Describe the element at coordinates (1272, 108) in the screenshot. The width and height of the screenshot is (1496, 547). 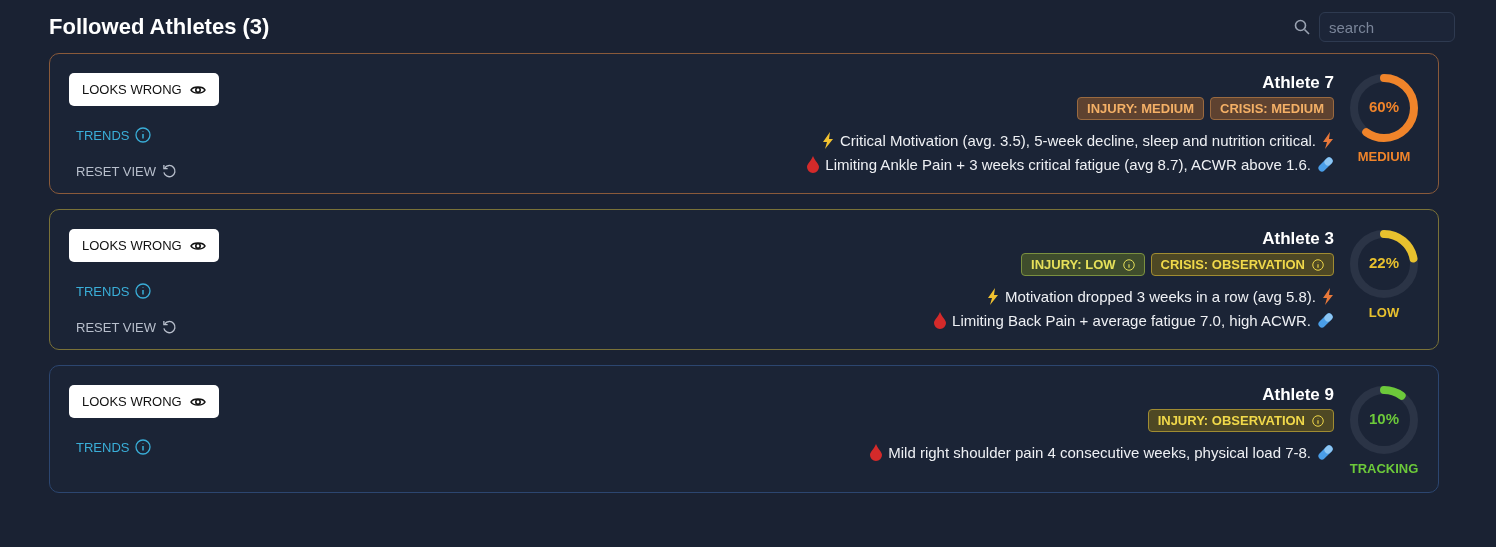
I see `risk-tag: CRISIS: MEDIUM` at that location.